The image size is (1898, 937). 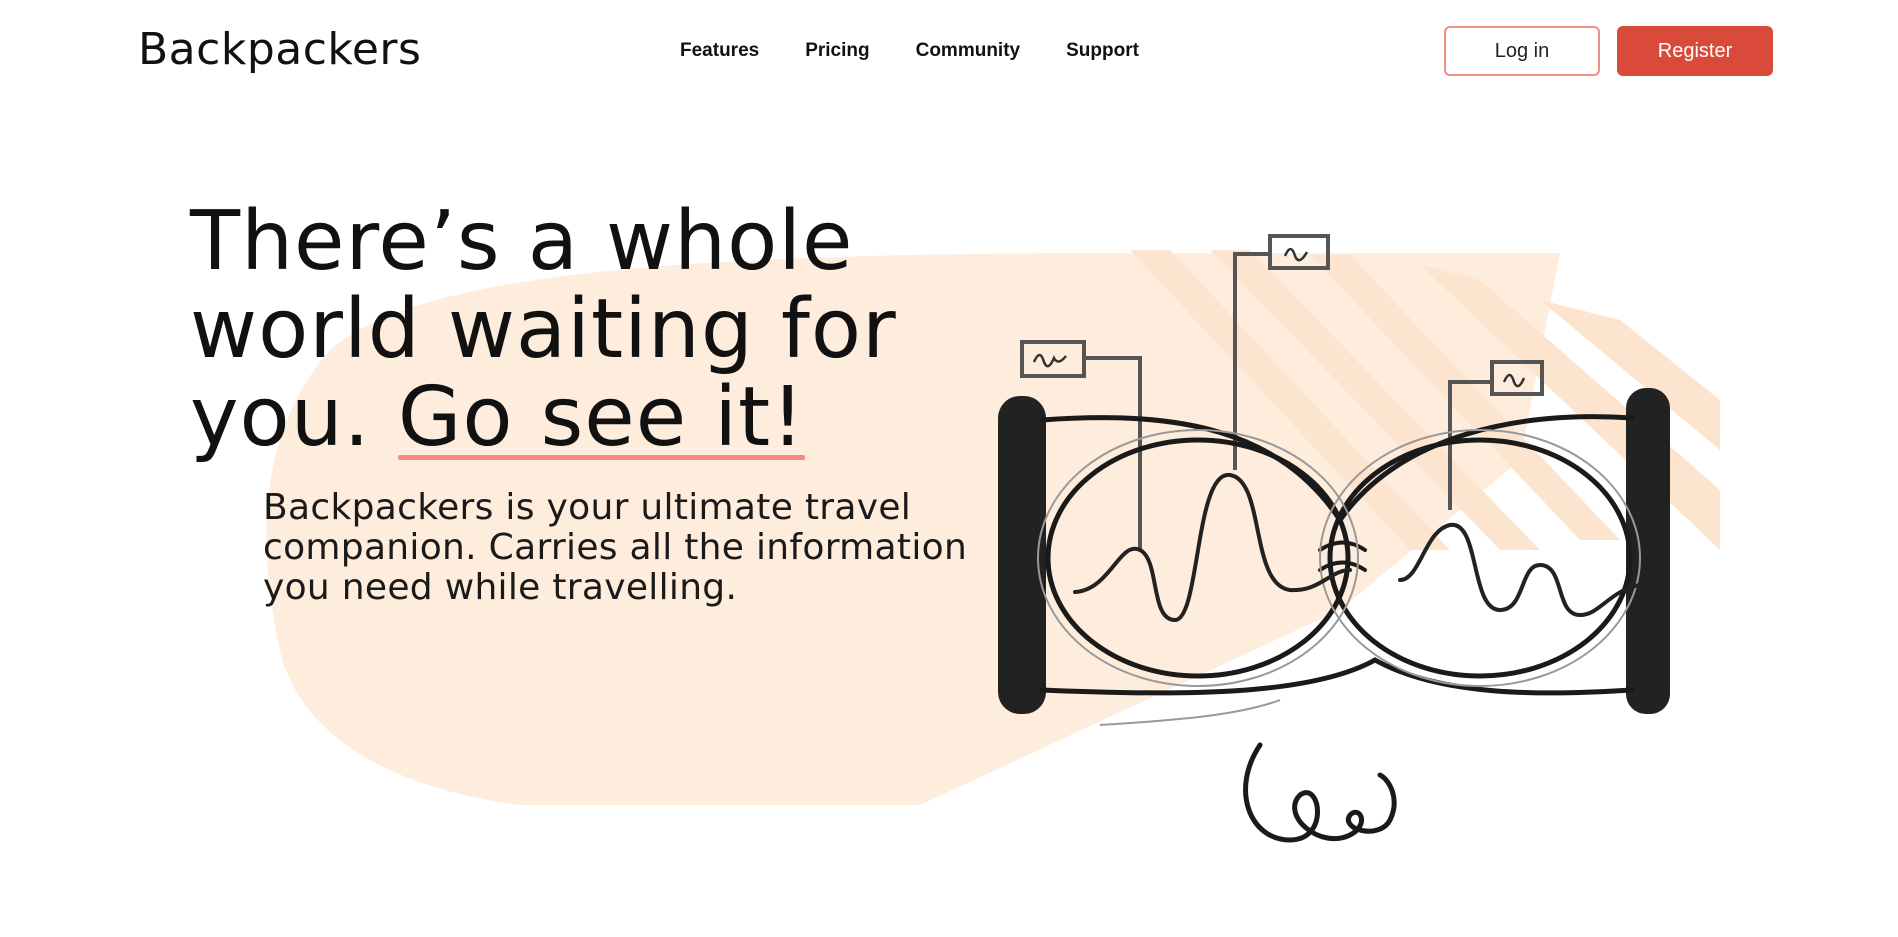 I want to click on nav-features: Features, so click(x=719, y=51).